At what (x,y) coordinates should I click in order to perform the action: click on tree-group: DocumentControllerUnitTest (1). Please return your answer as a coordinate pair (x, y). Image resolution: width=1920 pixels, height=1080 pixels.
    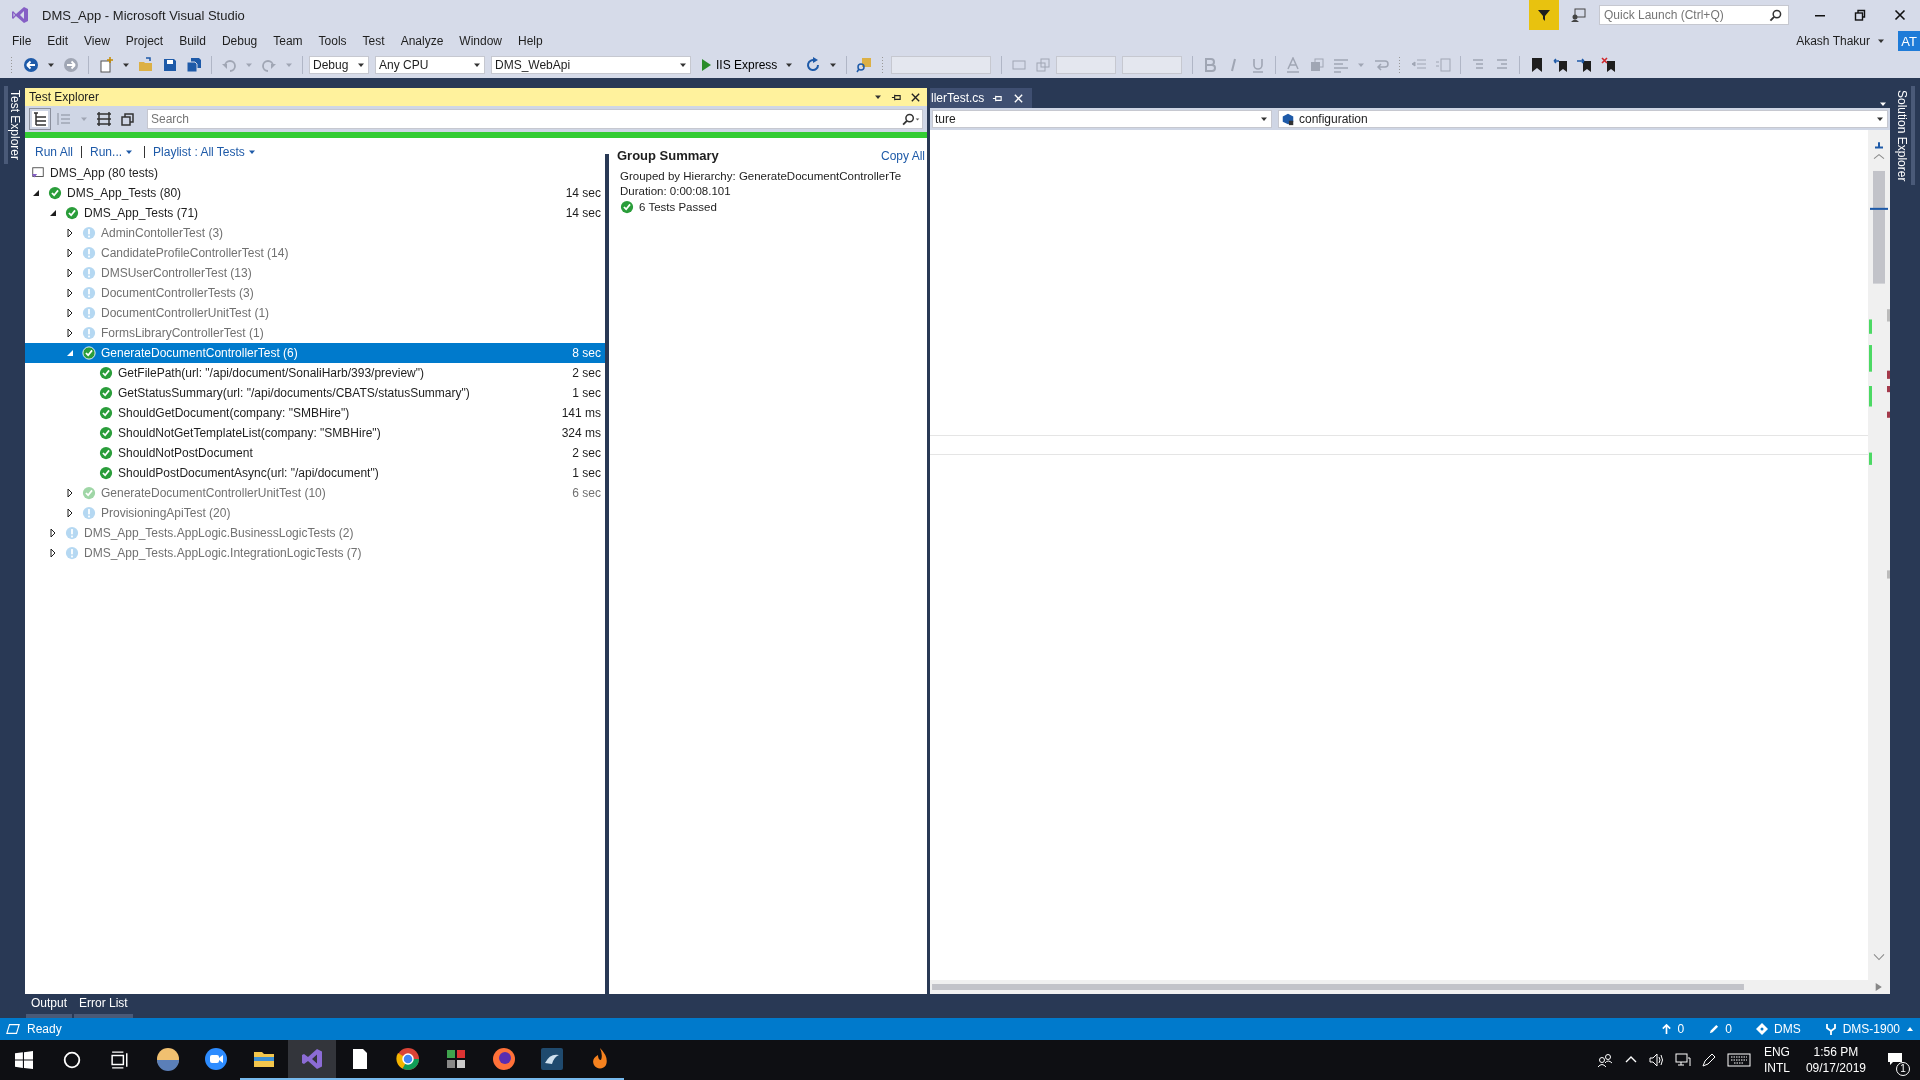
    Looking at the image, I should click on (315, 313).